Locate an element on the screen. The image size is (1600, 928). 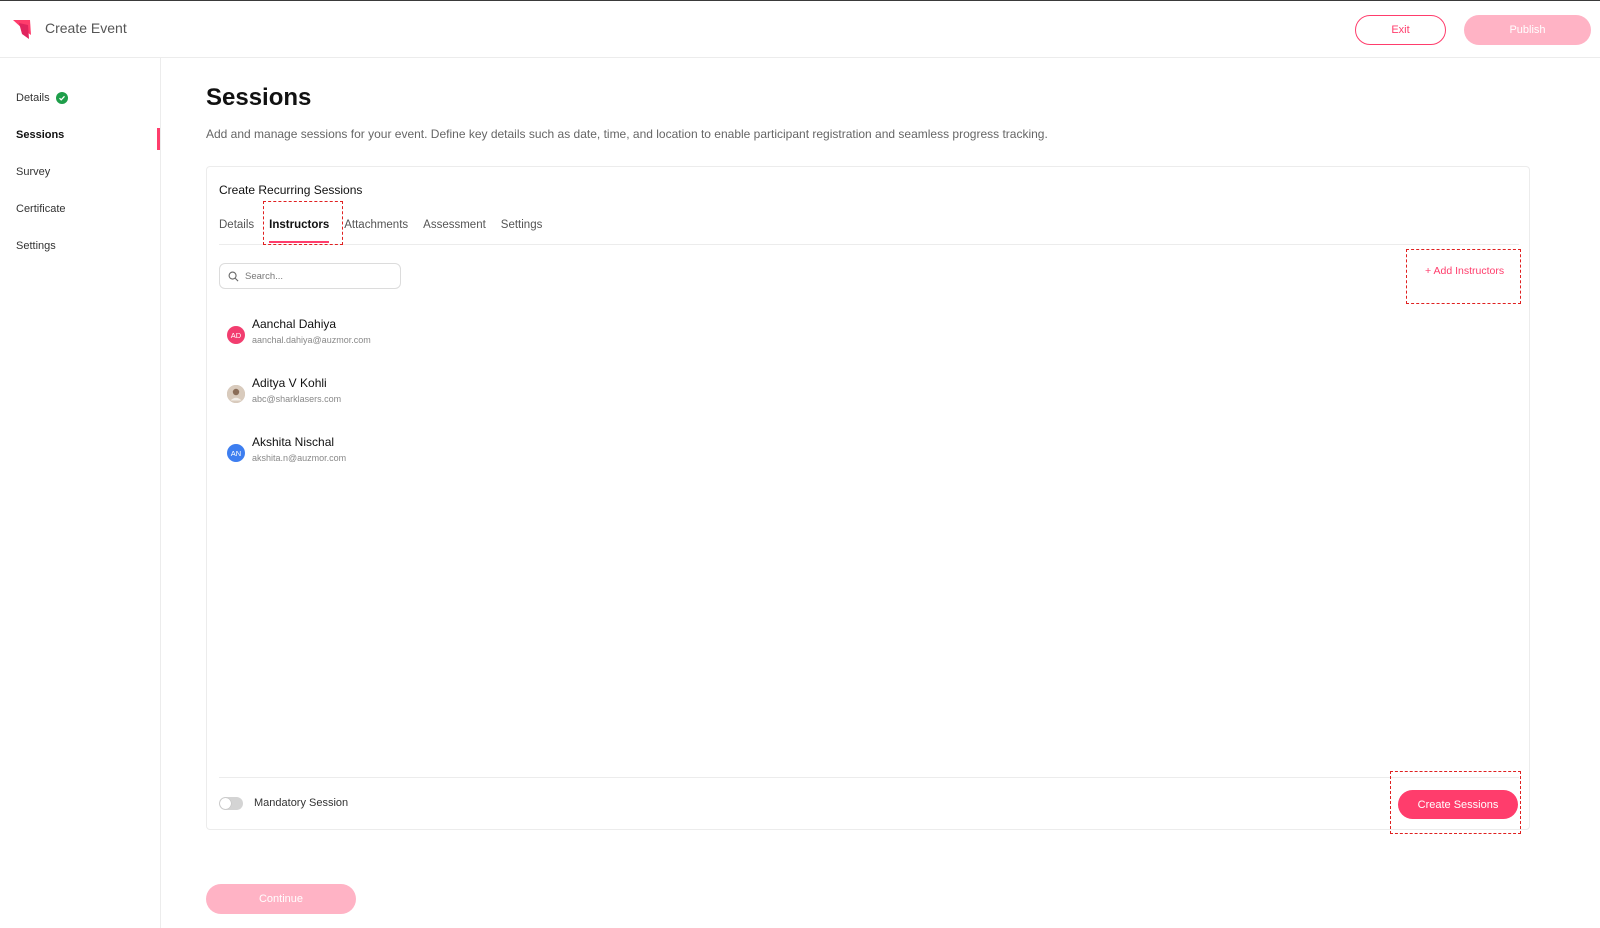
avatar: AD is located at coordinates (236, 335).